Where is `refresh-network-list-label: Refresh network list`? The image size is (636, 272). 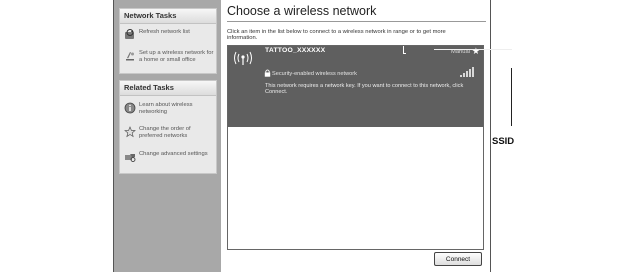 refresh-network-list-label: Refresh network list is located at coordinates (176, 32).